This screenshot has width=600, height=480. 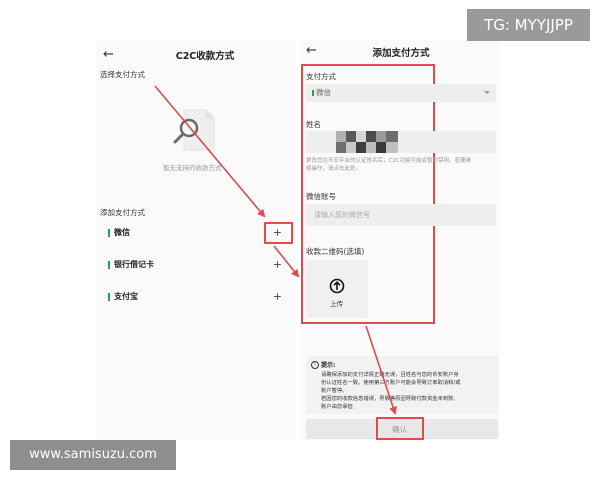 I want to click on qr-label: 收款二维码(选填), so click(x=335, y=251).